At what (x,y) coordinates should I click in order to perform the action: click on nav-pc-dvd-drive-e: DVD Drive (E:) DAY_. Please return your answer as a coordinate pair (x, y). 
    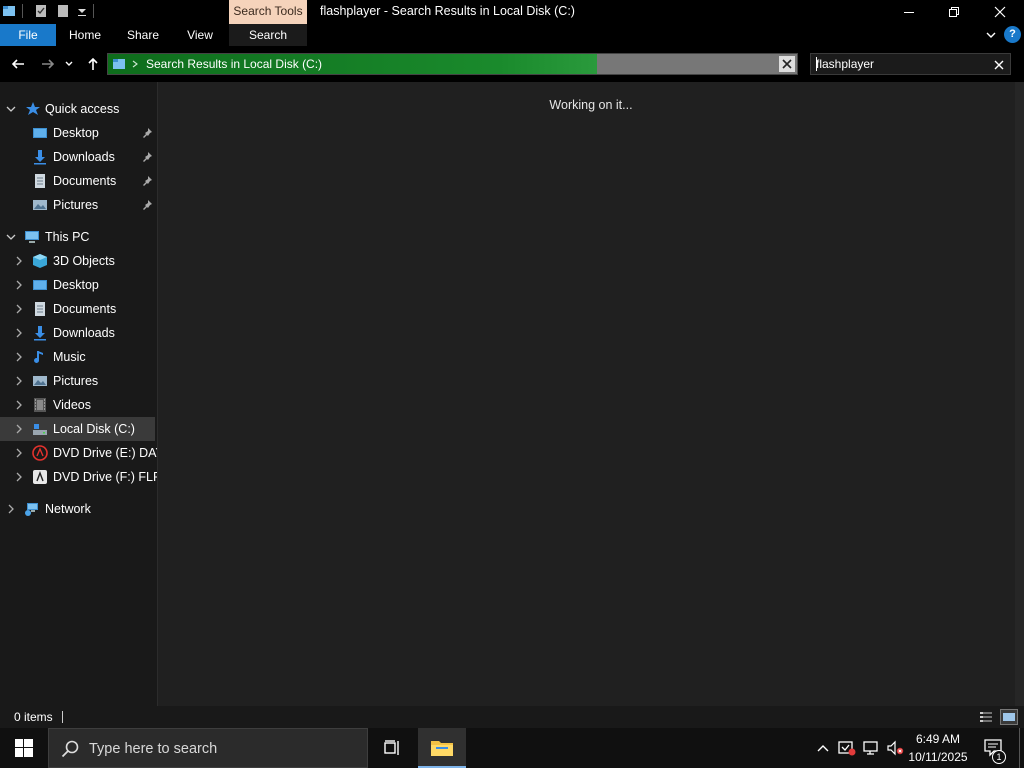
    Looking at the image, I should click on (78, 453).